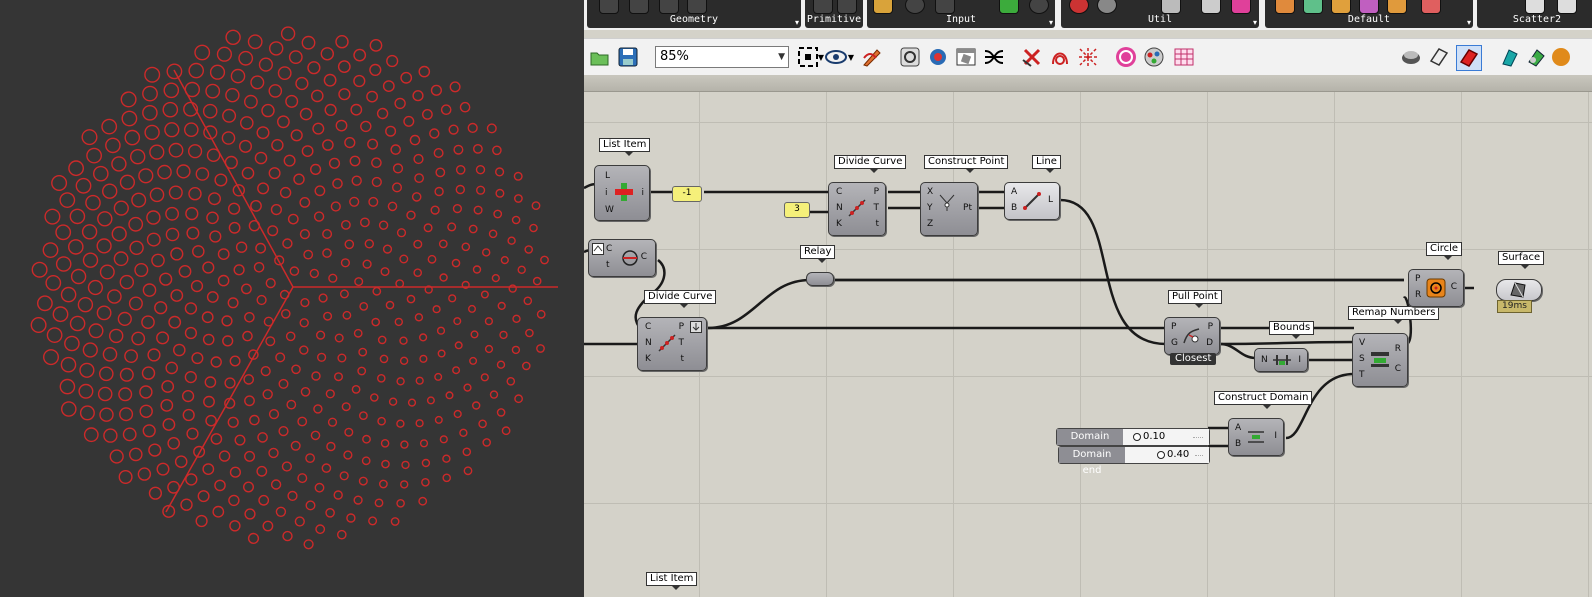 Image resolution: width=1592 pixels, height=597 pixels. What do you see at coordinates (608, 265) in the screenshot?
I see `input-port: t` at bounding box center [608, 265].